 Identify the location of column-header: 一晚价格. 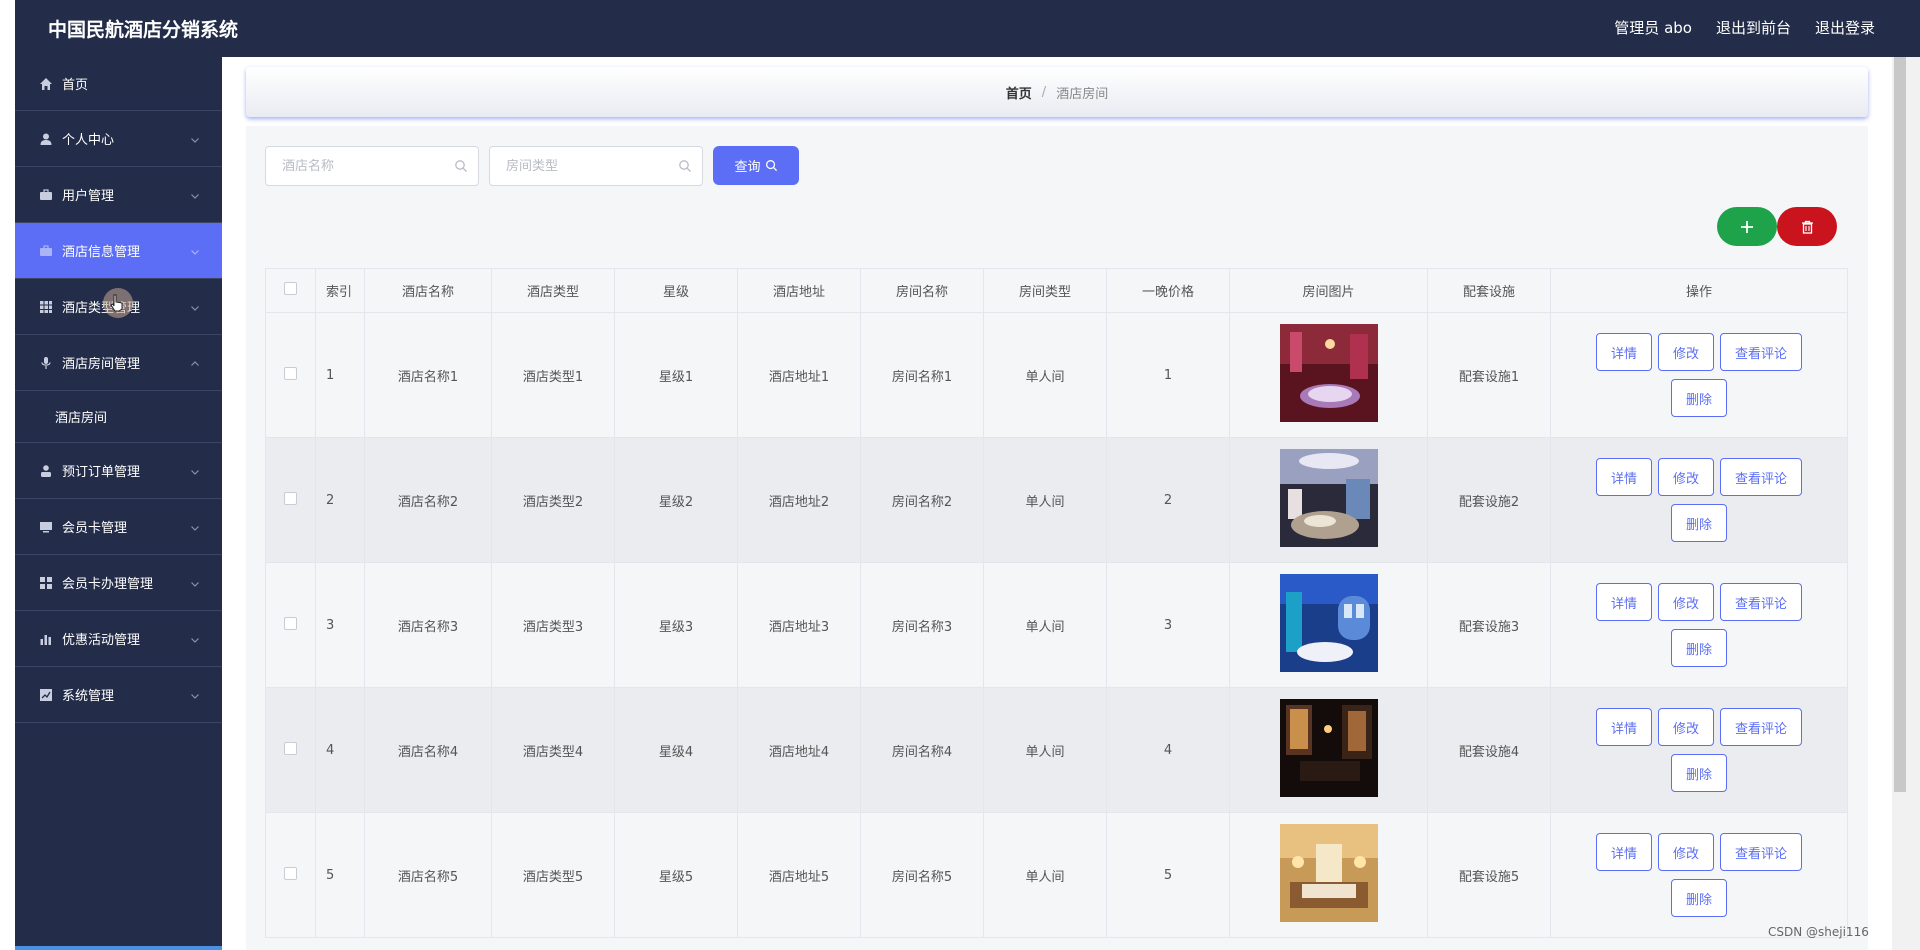
(1168, 290).